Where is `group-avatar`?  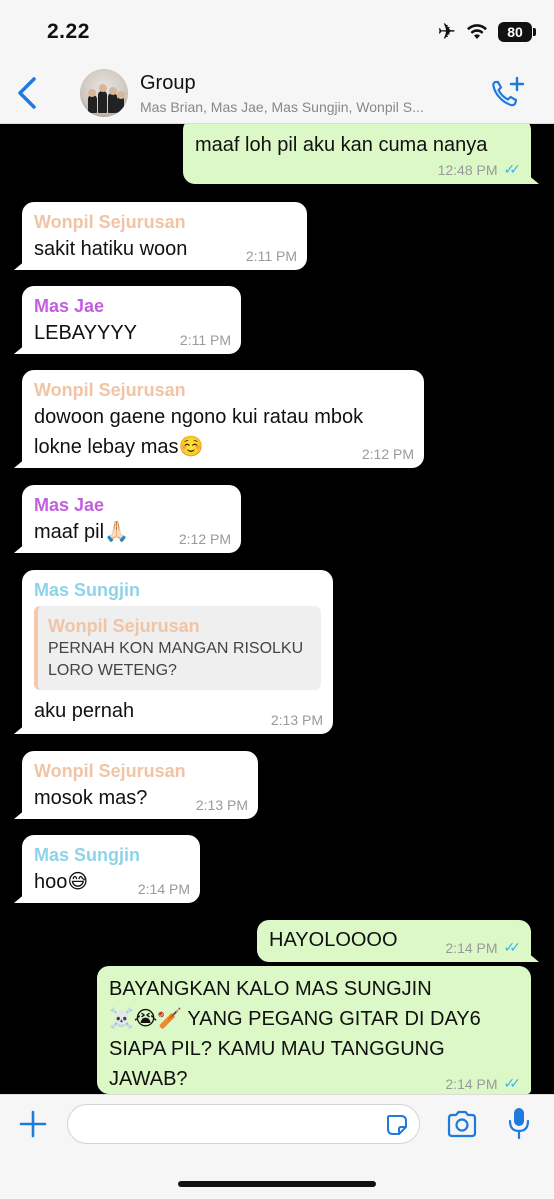 group-avatar is located at coordinates (104, 93).